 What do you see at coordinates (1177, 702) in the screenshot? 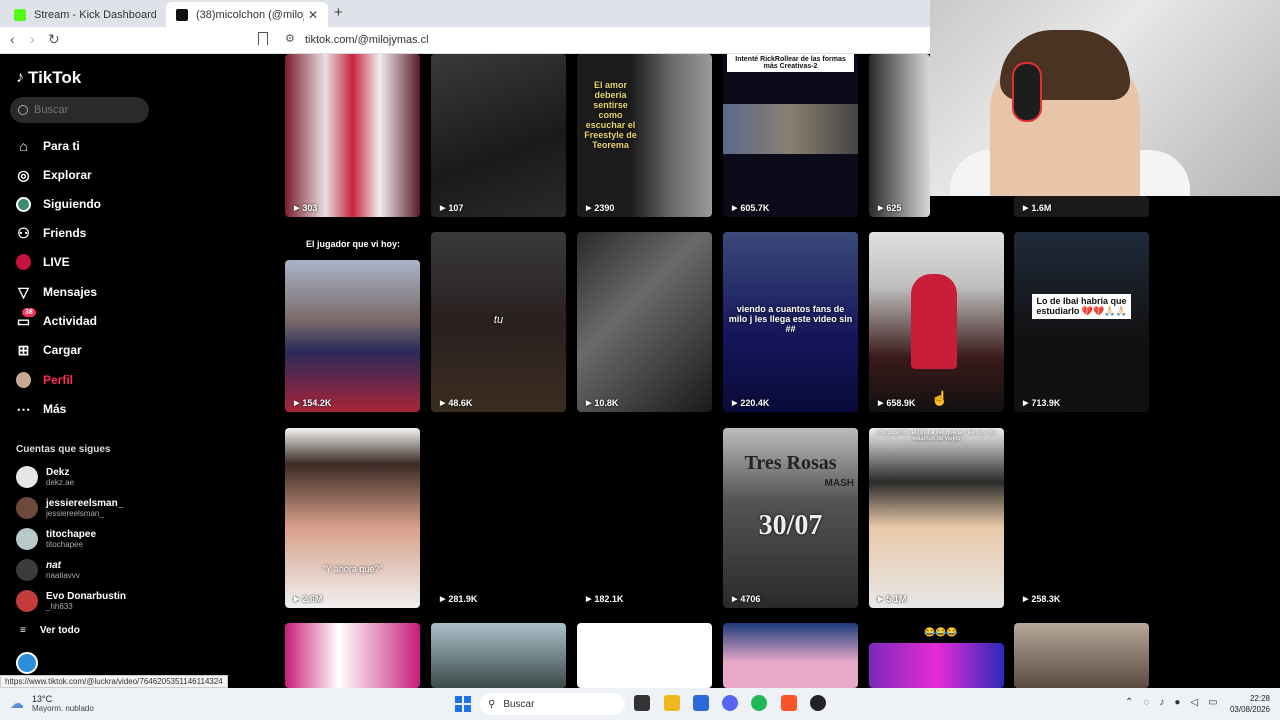
I see `mic-icon: ●` at bounding box center [1177, 702].